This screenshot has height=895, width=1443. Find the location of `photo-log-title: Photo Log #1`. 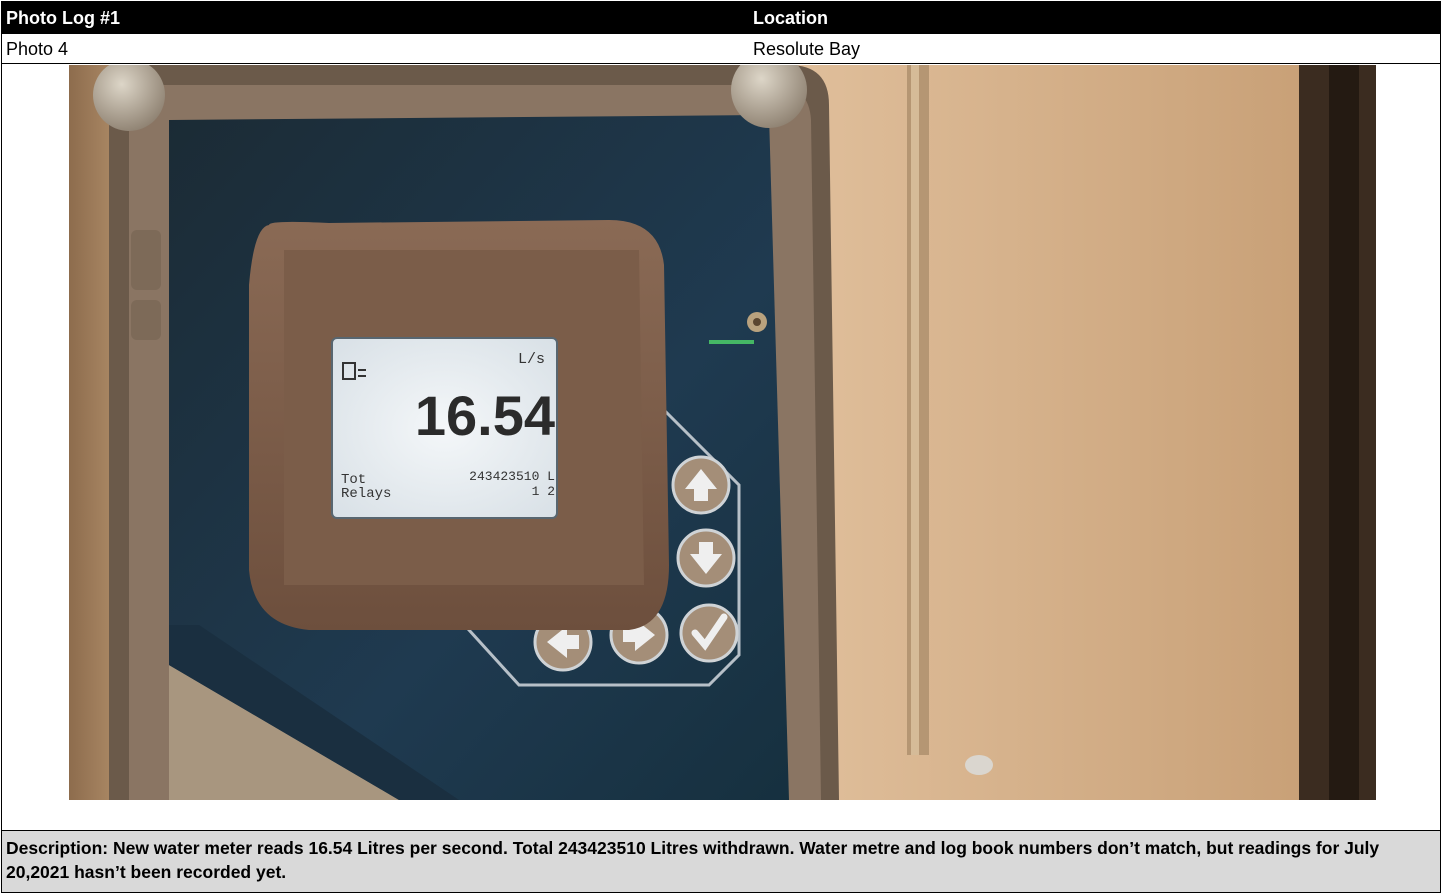

photo-log-title: Photo Log #1 is located at coordinates (63, 18).